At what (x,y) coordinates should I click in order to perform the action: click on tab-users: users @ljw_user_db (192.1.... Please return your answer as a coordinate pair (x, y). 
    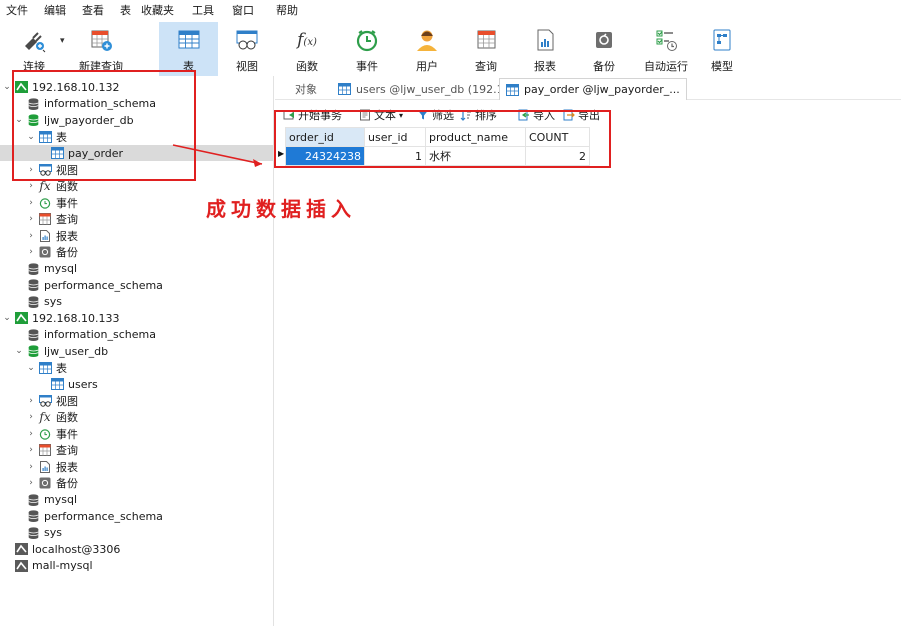
    Looking at the image, I should click on (426, 89).